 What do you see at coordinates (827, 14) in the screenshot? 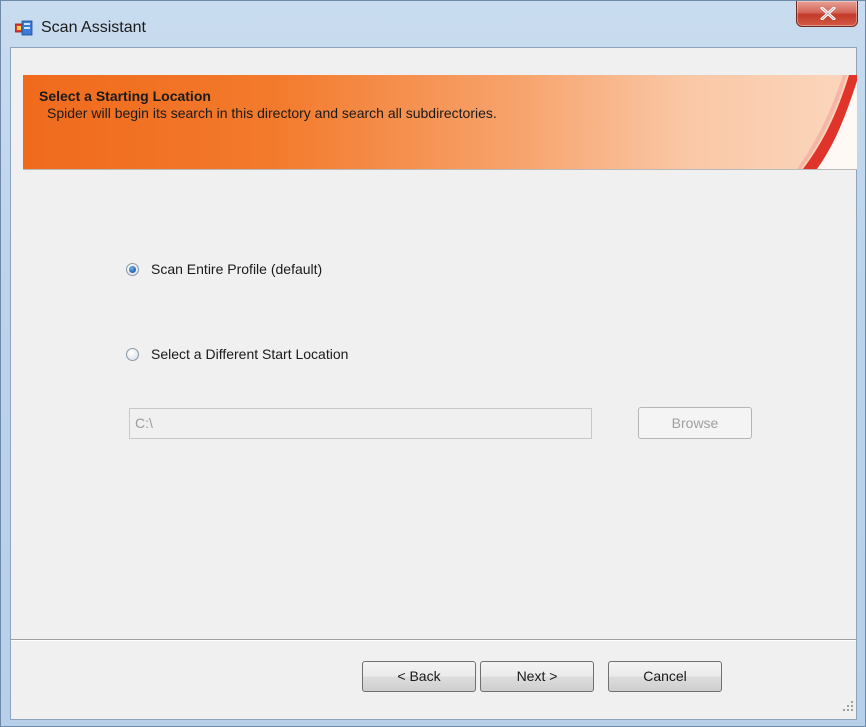
I see `close-button` at bounding box center [827, 14].